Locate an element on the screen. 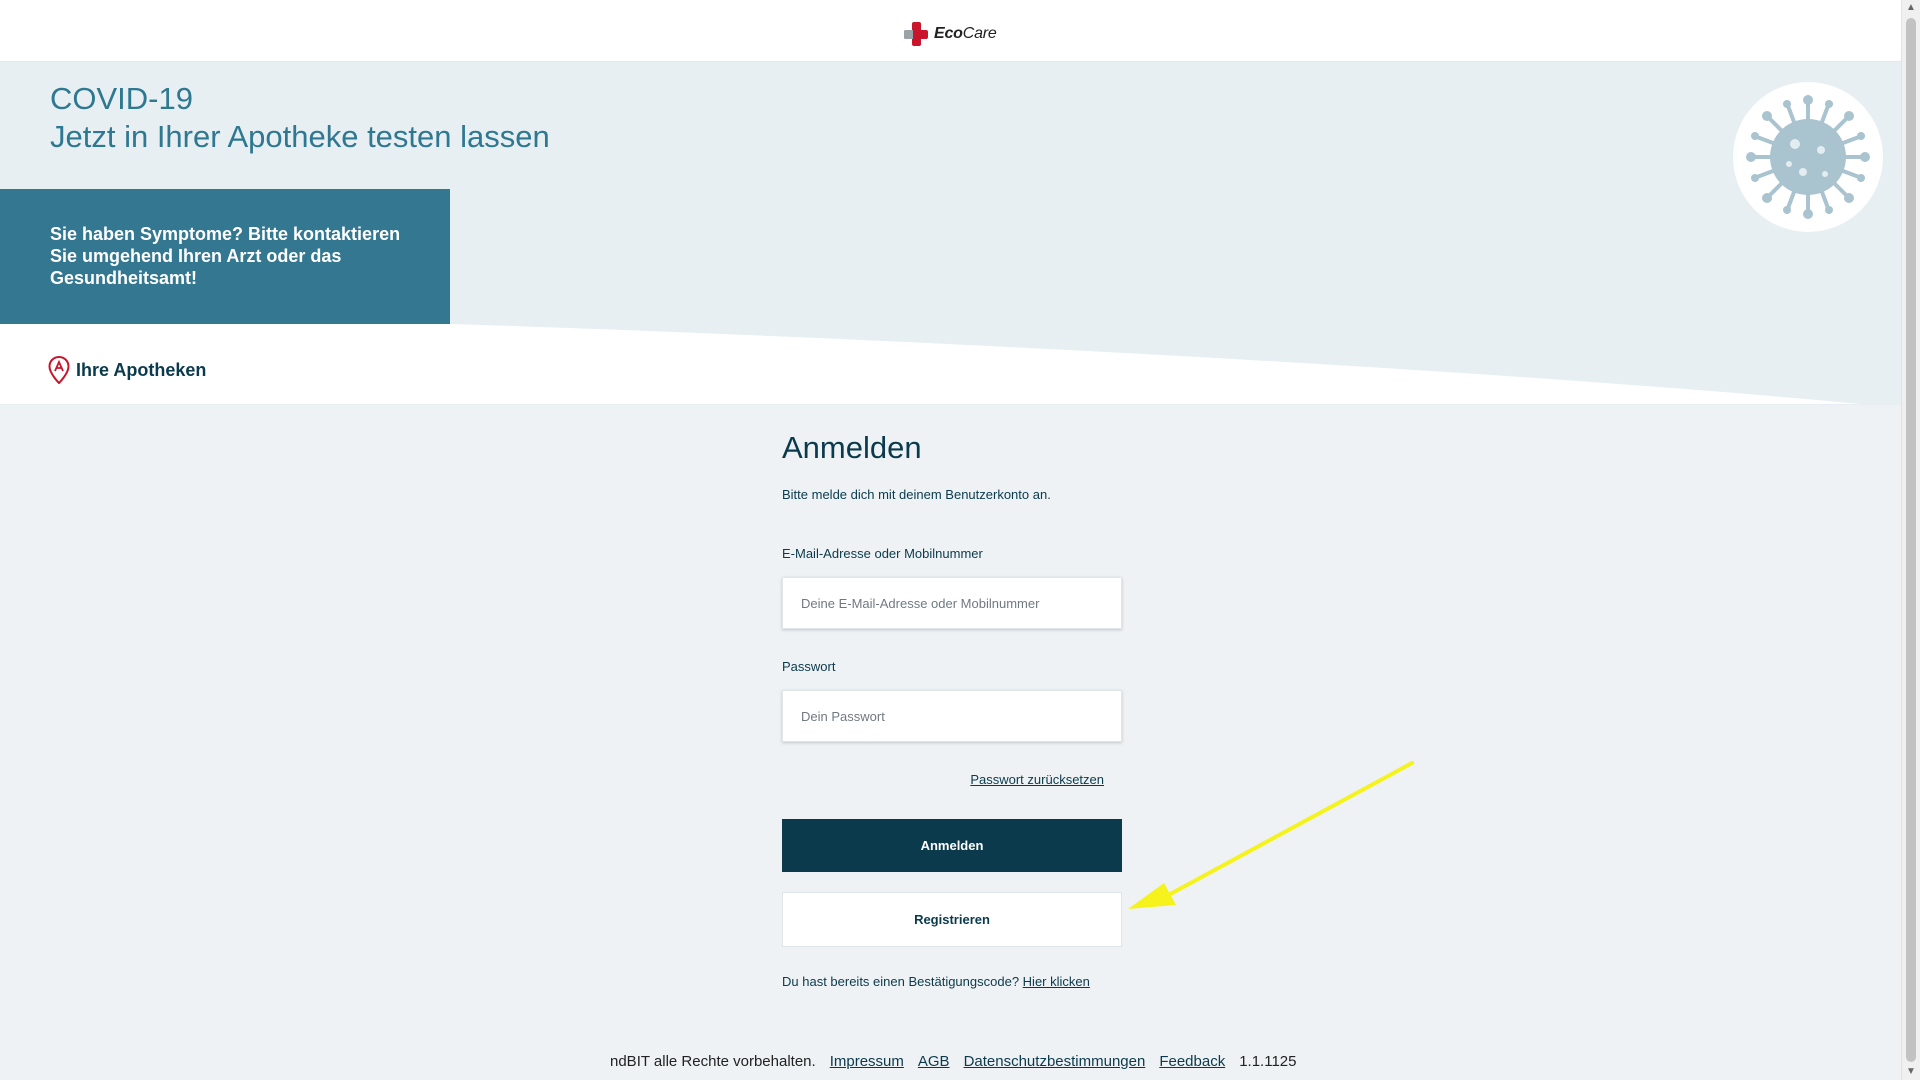 The height and width of the screenshot is (1080, 1920). confirmation-code-text: Du hast bereits einen Bestätigungscode? is located at coordinates (901, 981).